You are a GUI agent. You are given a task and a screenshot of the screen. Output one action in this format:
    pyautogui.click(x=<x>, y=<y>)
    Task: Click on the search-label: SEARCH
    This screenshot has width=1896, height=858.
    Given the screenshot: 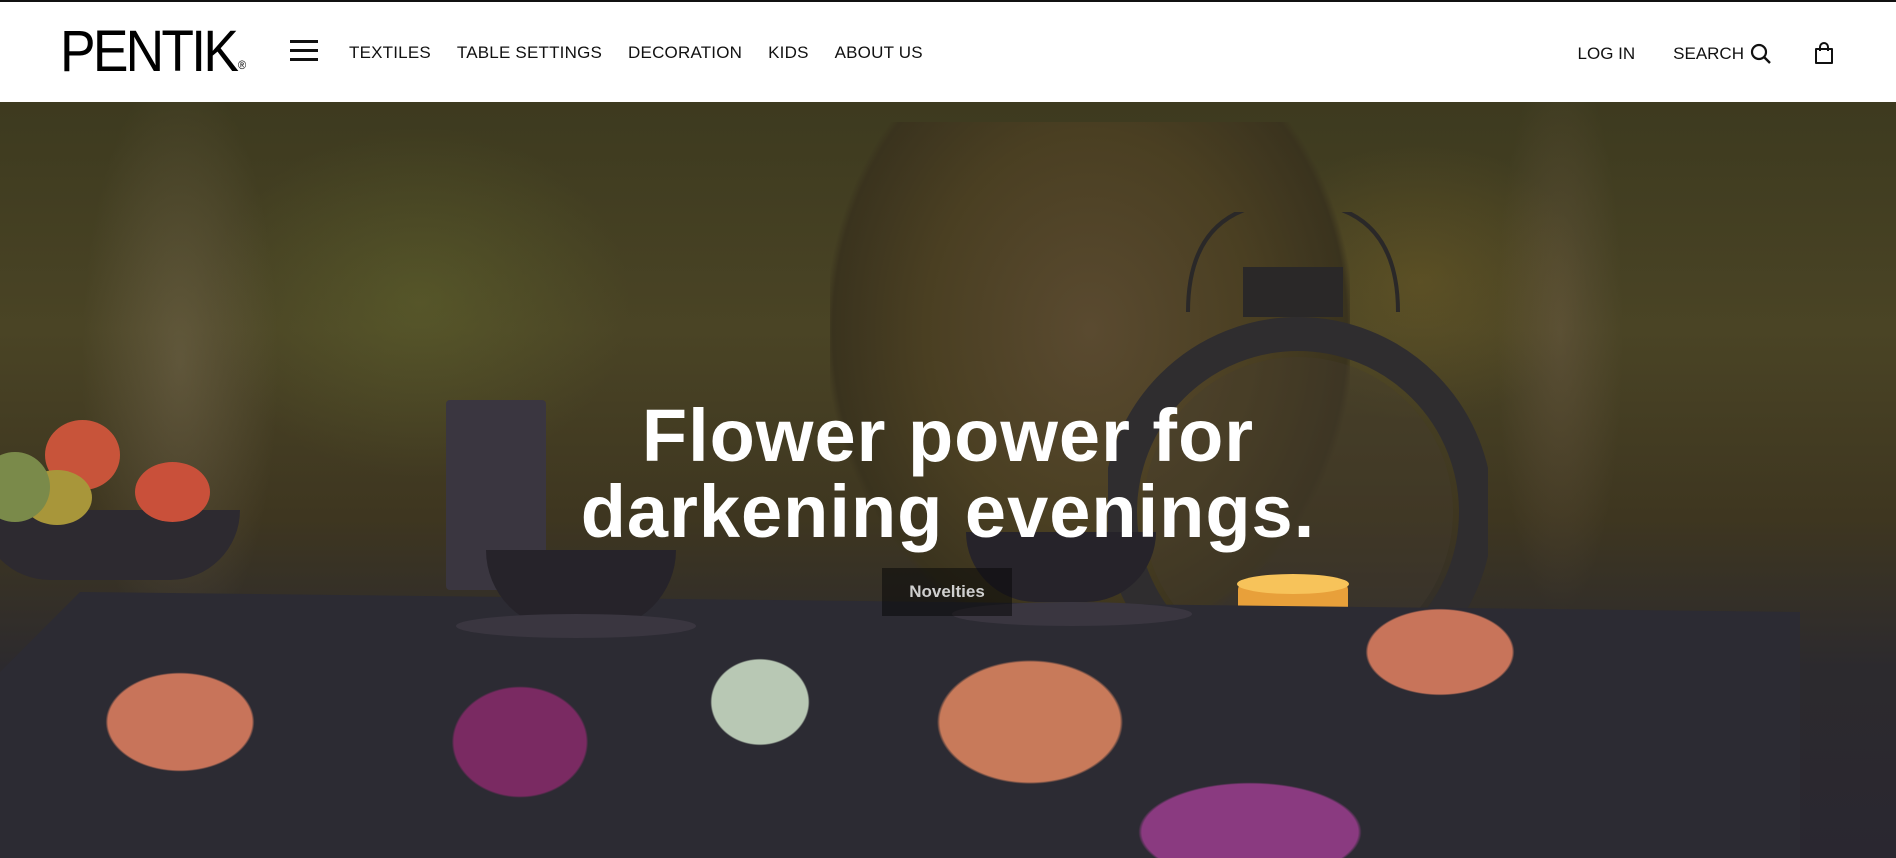 What is the action you would take?
    pyautogui.click(x=1708, y=53)
    